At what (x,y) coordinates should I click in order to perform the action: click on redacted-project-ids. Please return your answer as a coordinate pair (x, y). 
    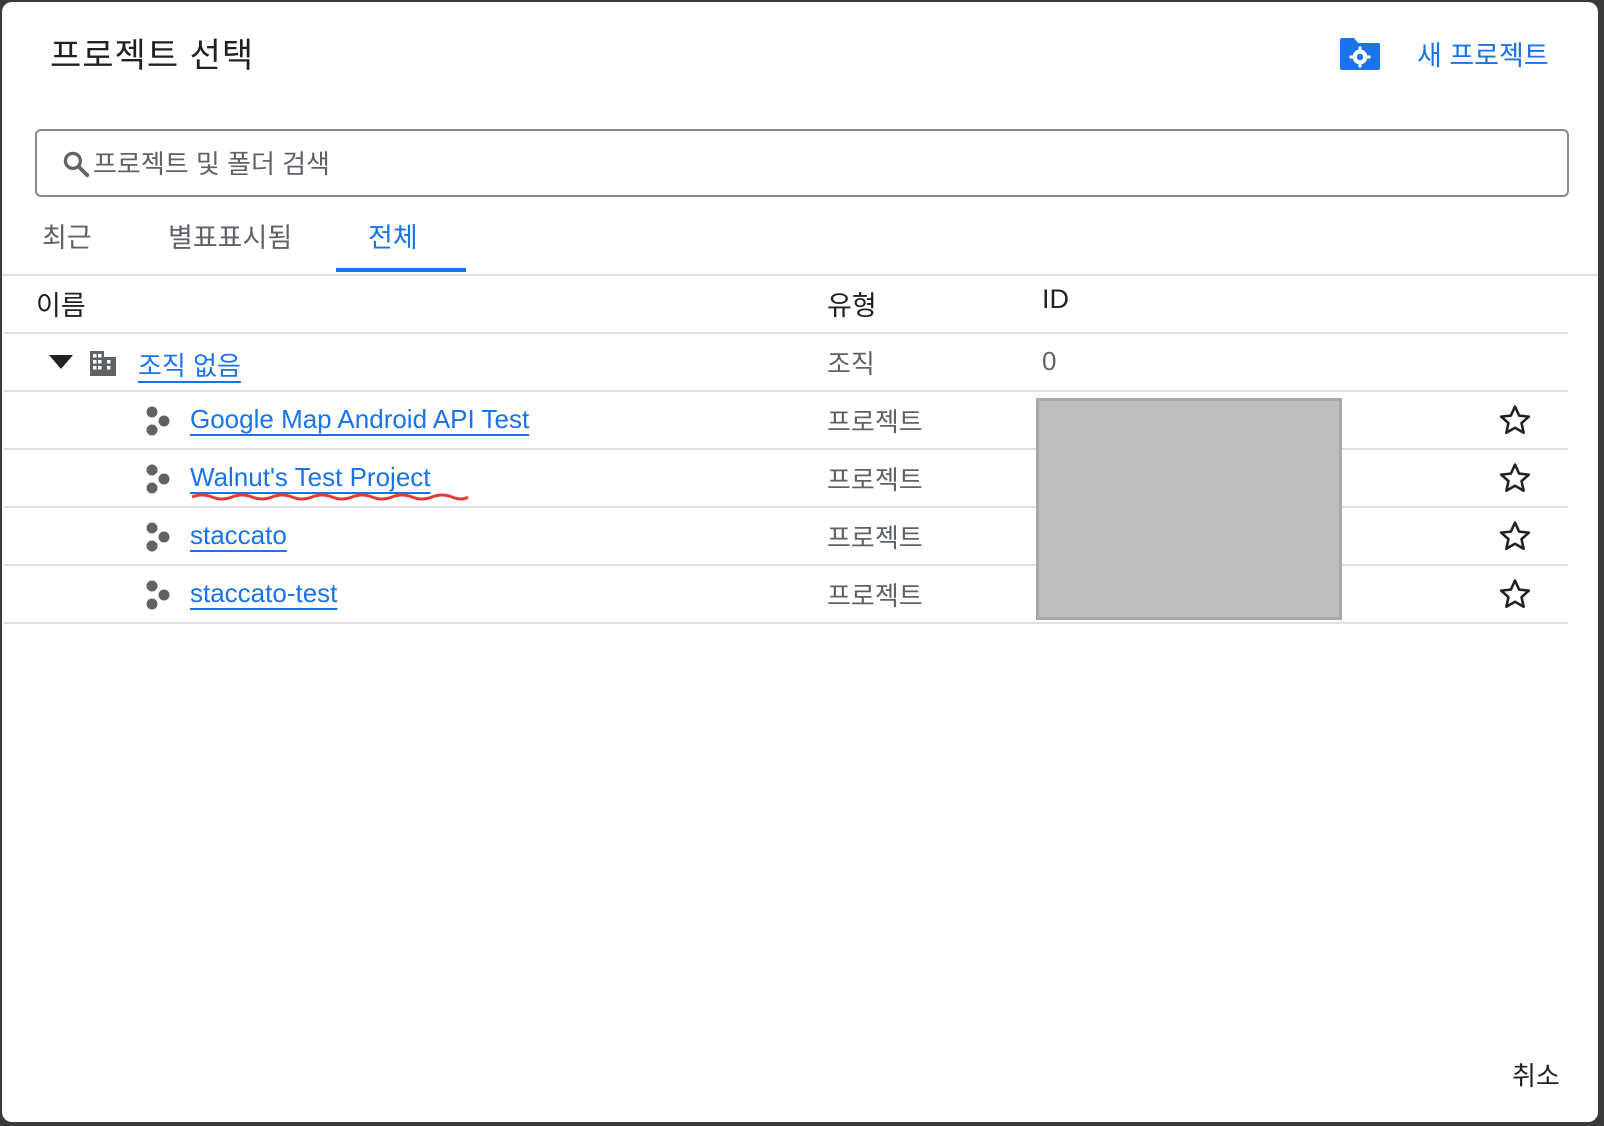
    Looking at the image, I should click on (1189, 509).